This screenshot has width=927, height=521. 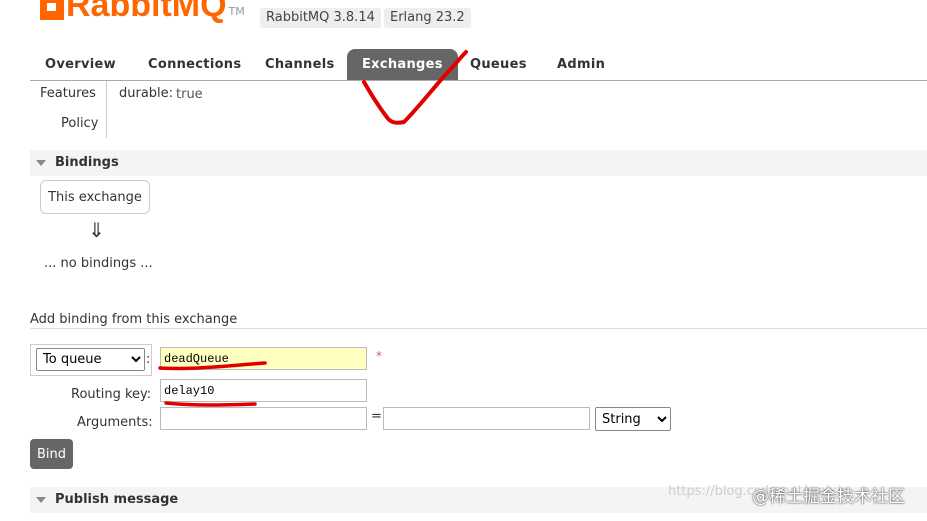 I want to click on tab-admin: Admin, so click(x=581, y=64).